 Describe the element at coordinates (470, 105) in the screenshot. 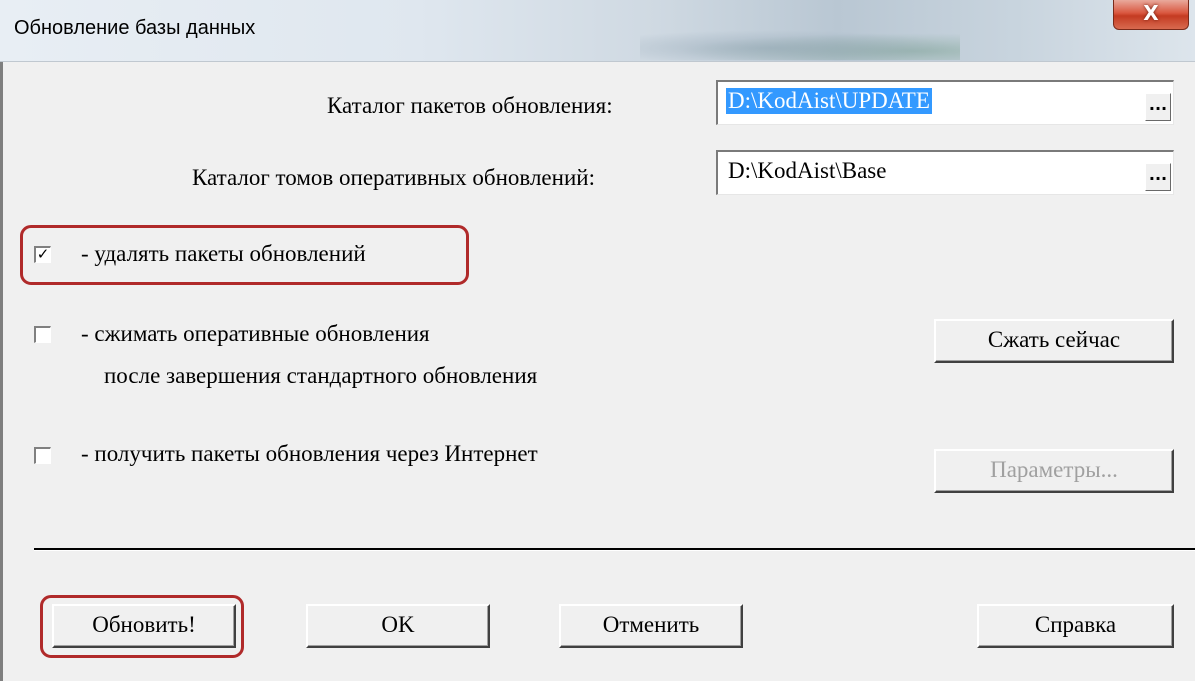

I see `packages-folder-label: Каталог пакетов обновления:` at that location.